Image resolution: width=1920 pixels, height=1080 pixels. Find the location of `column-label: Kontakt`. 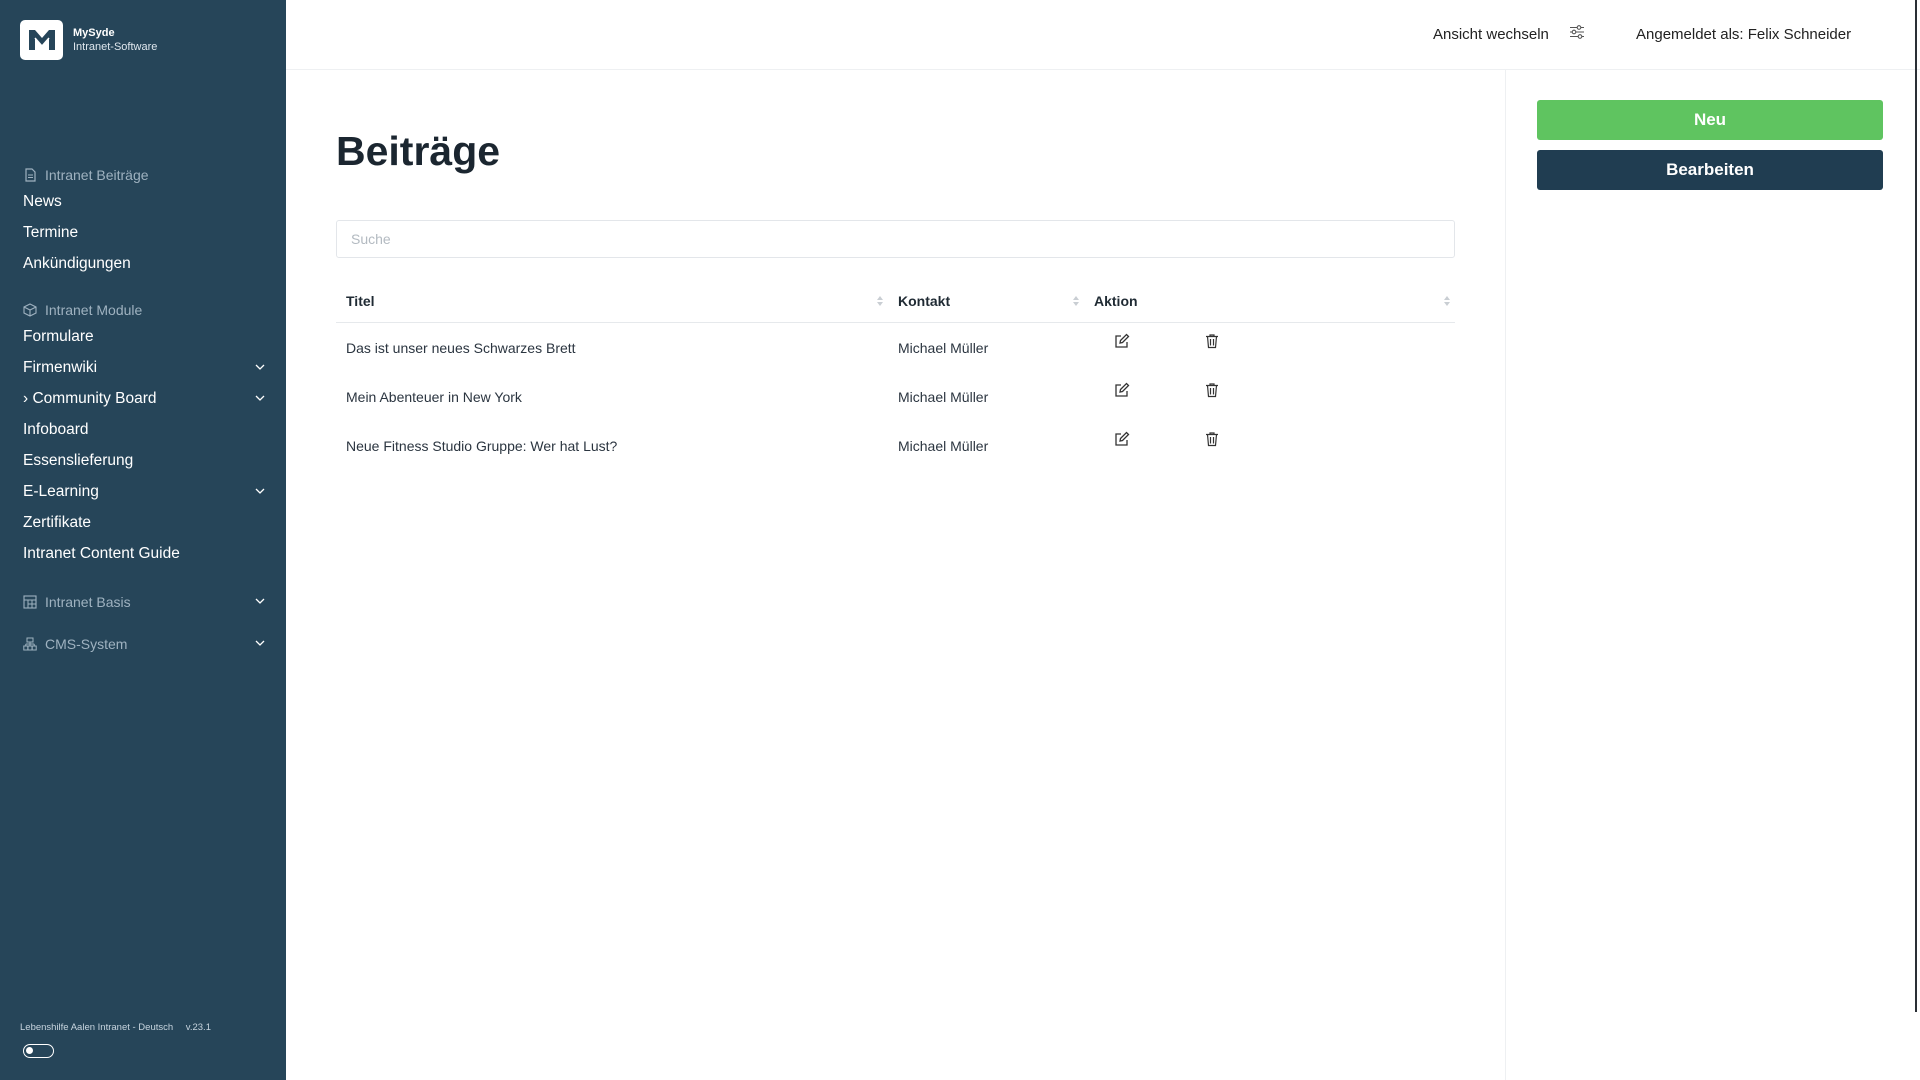

column-label: Kontakt is located at coordinates (924, 300).